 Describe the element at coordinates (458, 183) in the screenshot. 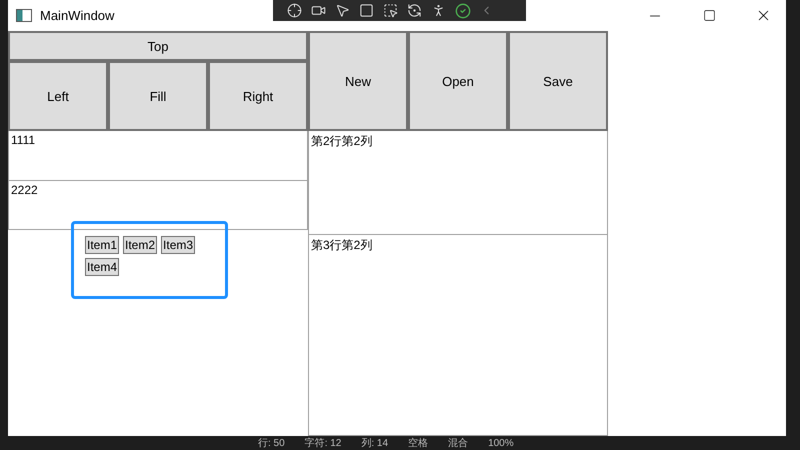

I see `grid-cell: 第2行第2列` at that location.